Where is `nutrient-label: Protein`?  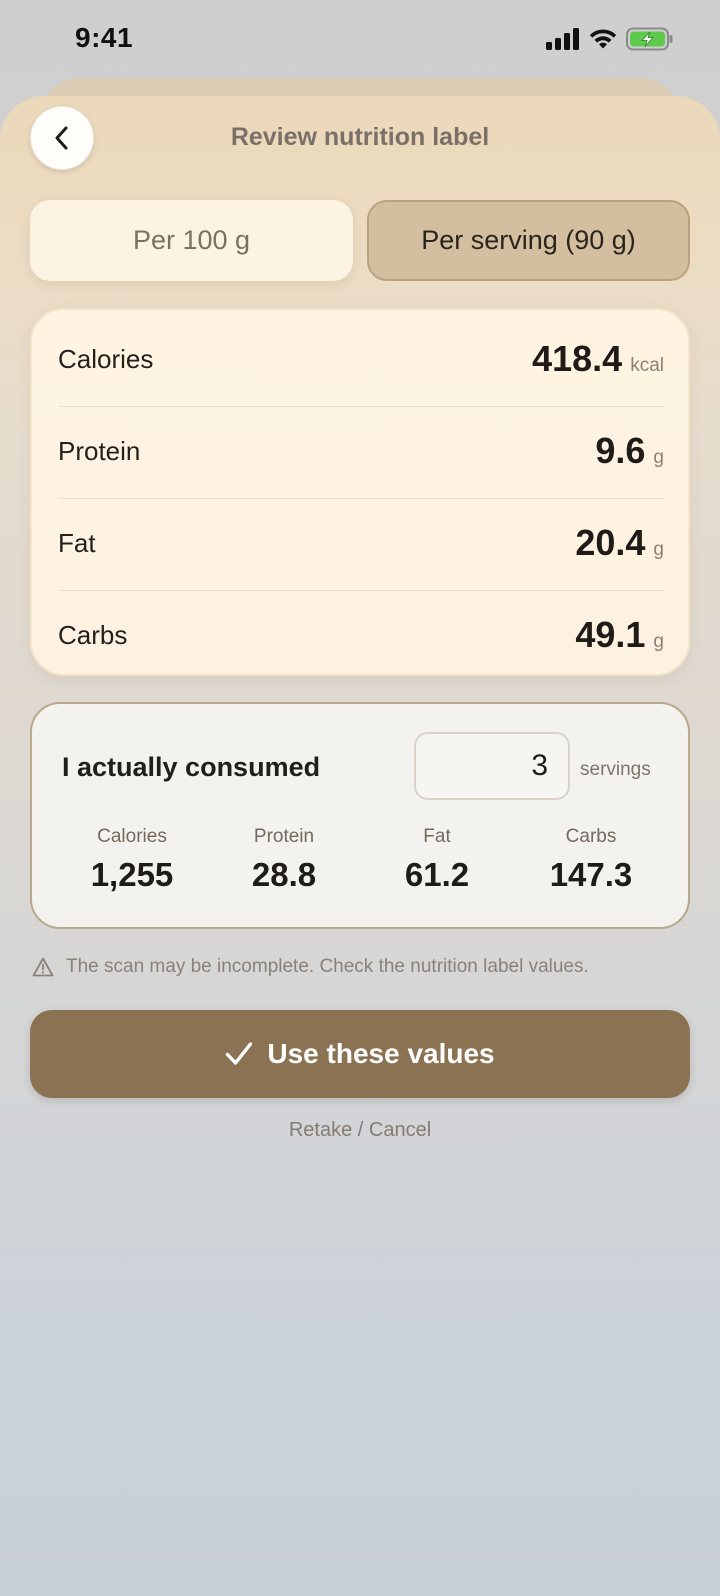
nutrient-label: Protein is located at coordinates (99, 451).